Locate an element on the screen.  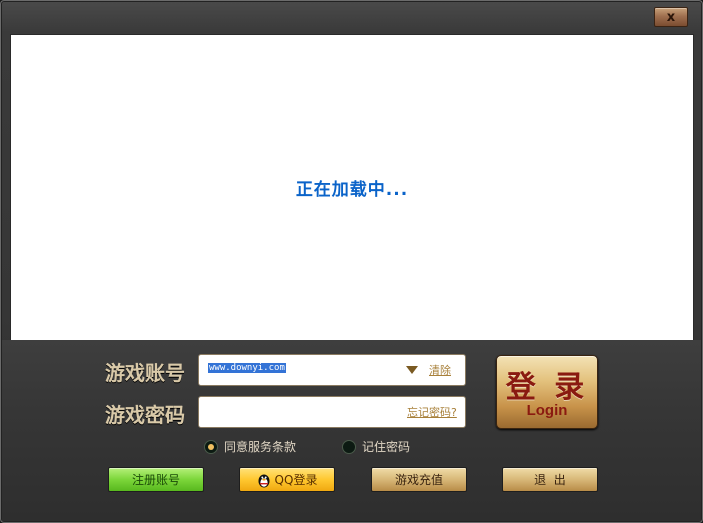
register-button: 注册账号 is located at coordinates (156, 479).